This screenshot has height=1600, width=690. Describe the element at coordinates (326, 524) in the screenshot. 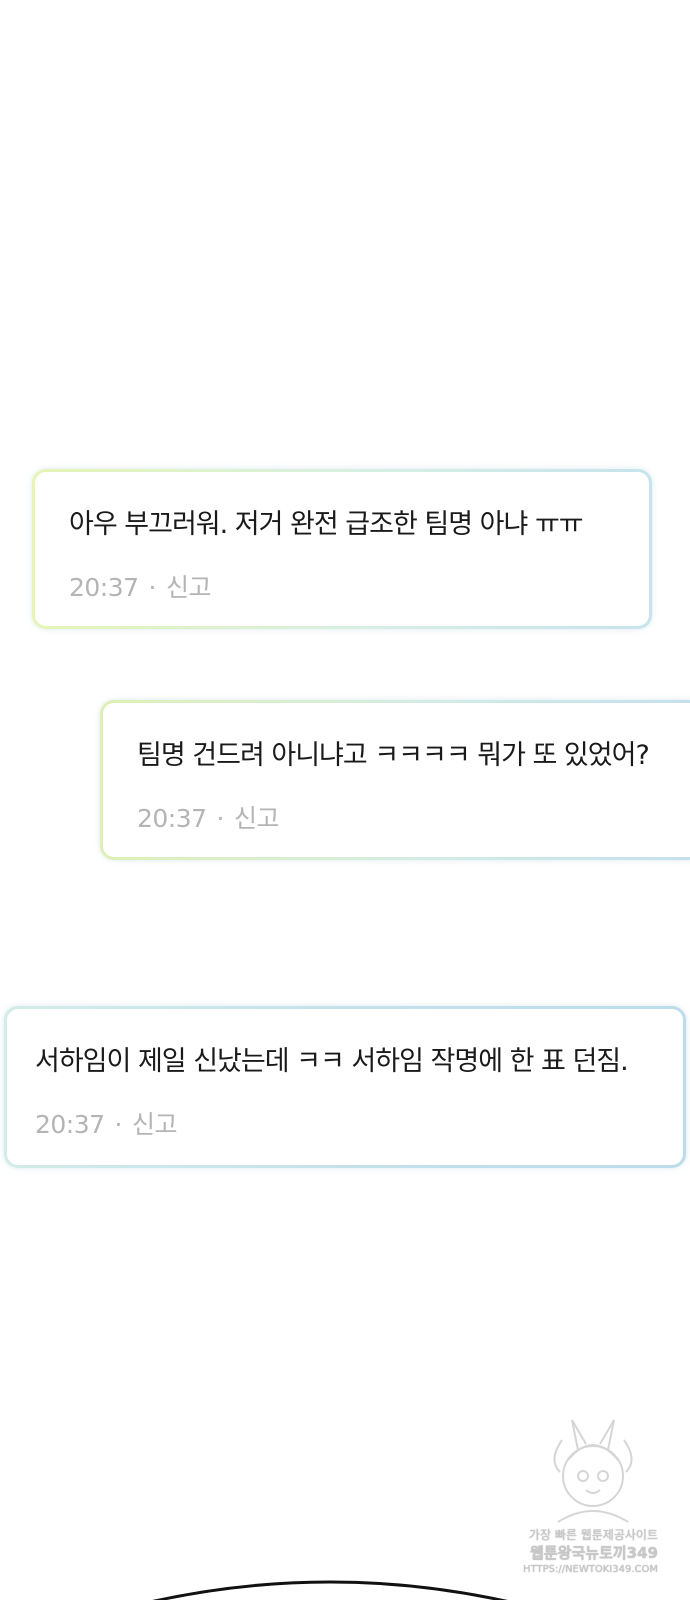

I see `message-text: 아우 부끄러워. 저거 완전 급조한 팀명 아냐 ㅠㅠ` at that location.